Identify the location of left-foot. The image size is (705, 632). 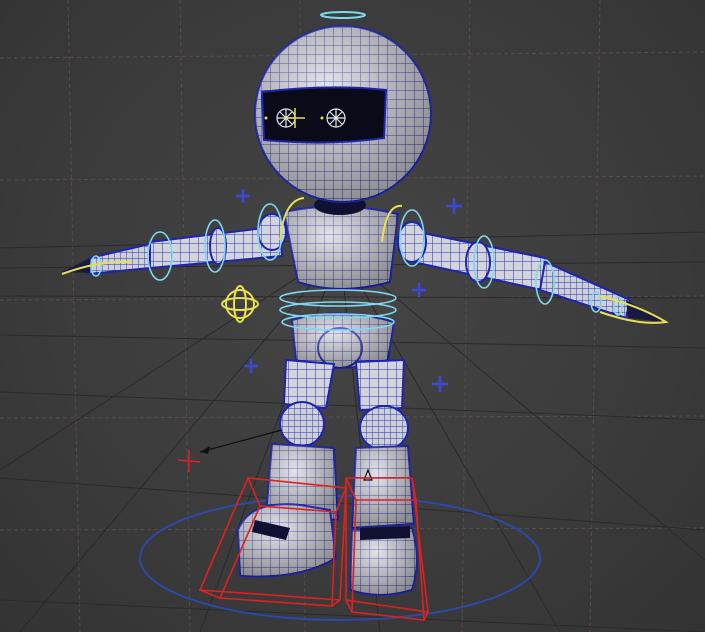
(287, 540).